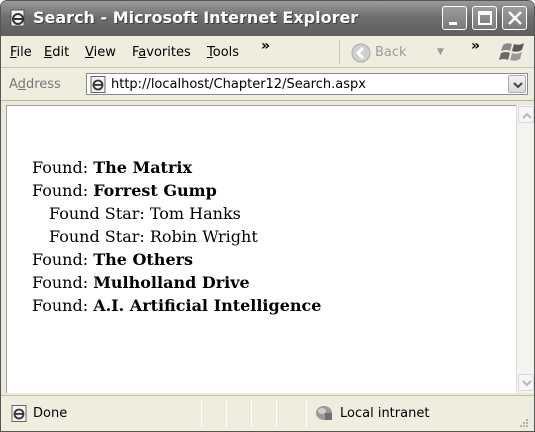 Image resolution: width=535 pixels, height=432 pixels. What do you see at coordinates (511, 52) in the screenshot?
I see `windows-logo-icon` at bounding box center [511, 52].